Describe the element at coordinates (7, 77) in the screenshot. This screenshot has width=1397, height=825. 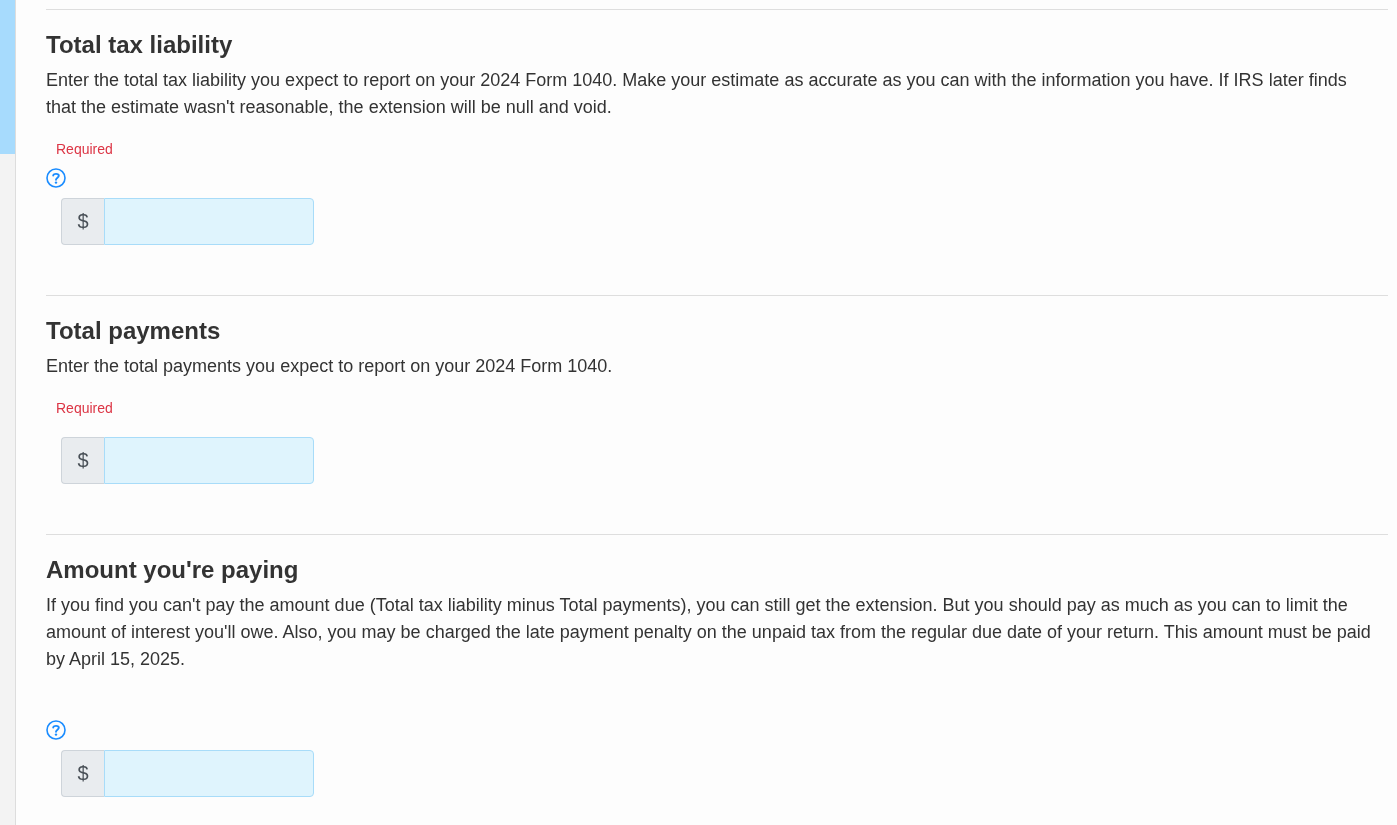
I see `scrollbar-thumb` at that location.